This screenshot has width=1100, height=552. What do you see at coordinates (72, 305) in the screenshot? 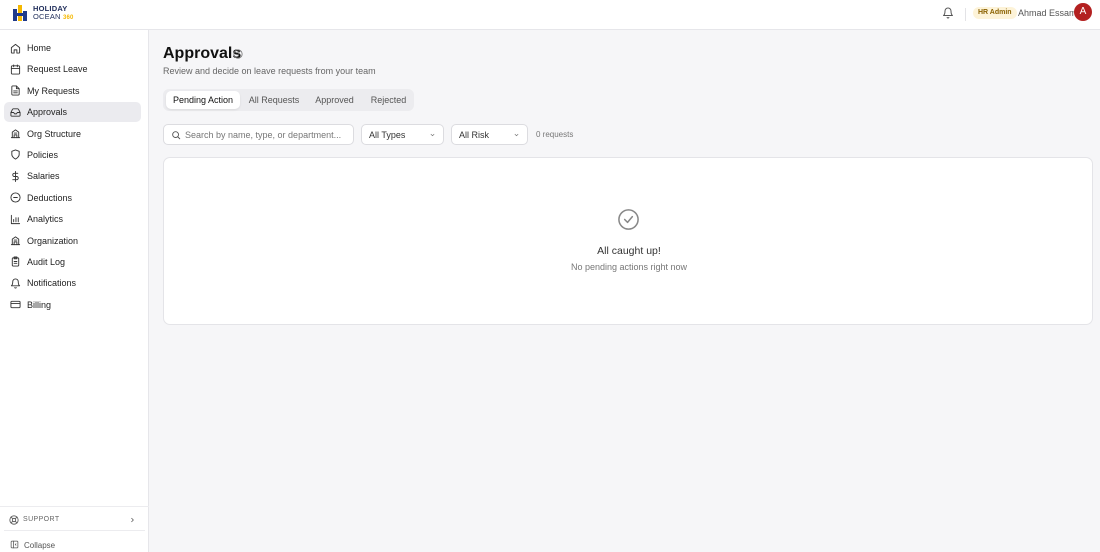
I see `sidebar-item-billing: Billing` at bounding box center [72, 305].